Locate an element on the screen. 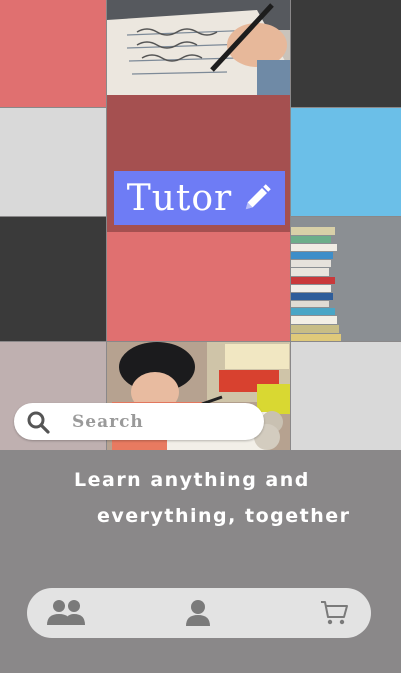 The width and height of the screenshot is (401, 673). group-icon is located at coordinates (66, 612).